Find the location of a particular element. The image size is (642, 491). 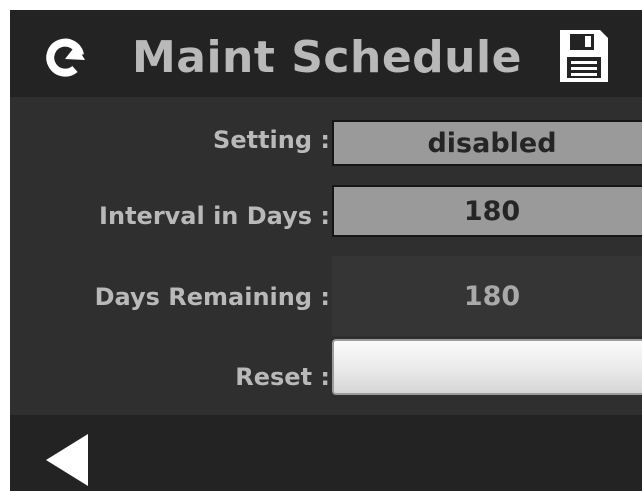

reset-label: Reset : is located at coordinates (282, 377).